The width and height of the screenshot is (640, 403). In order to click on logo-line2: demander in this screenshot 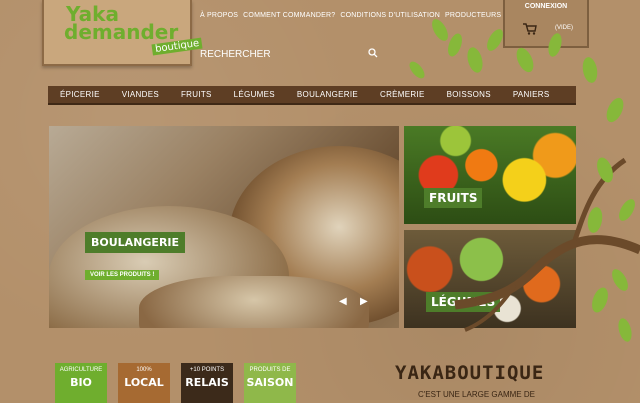, I will do `click(121, 32)`.